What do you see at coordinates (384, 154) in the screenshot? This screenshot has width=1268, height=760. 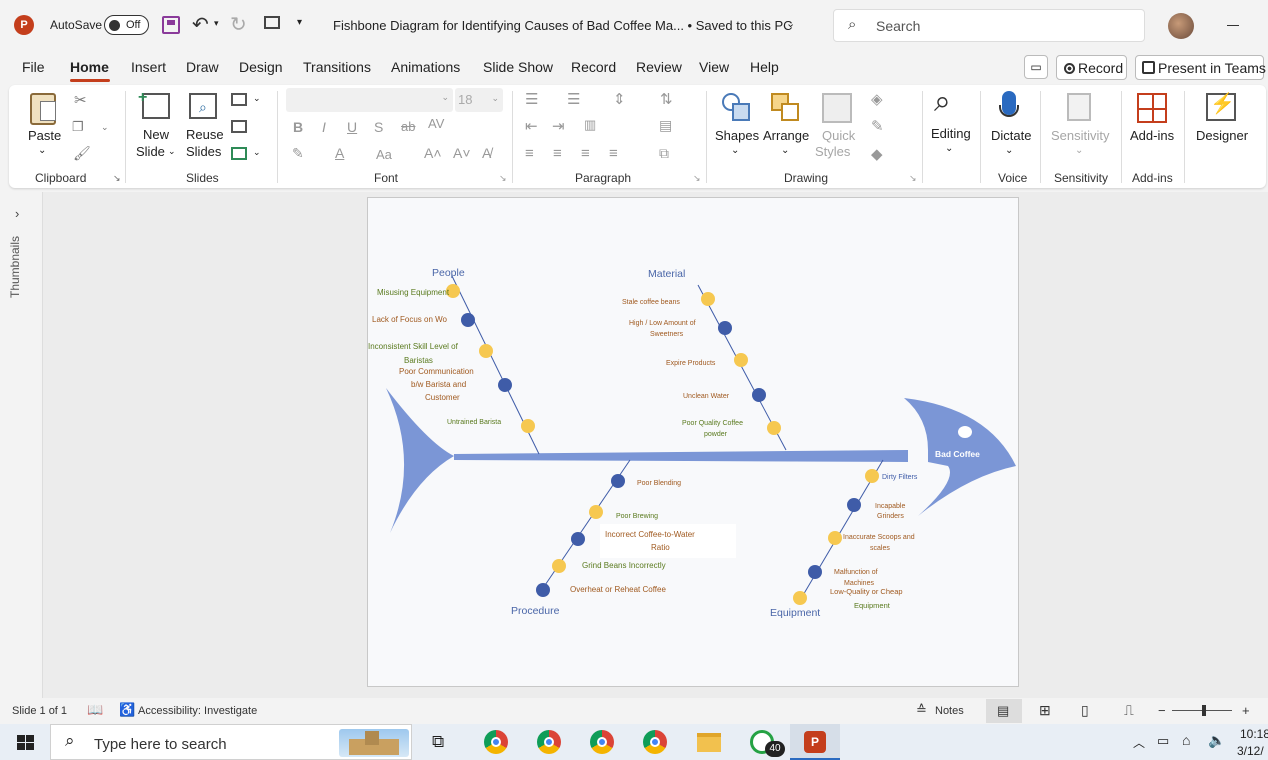 I see `change-case-icon: Aa` at bounding box center [384, 154].